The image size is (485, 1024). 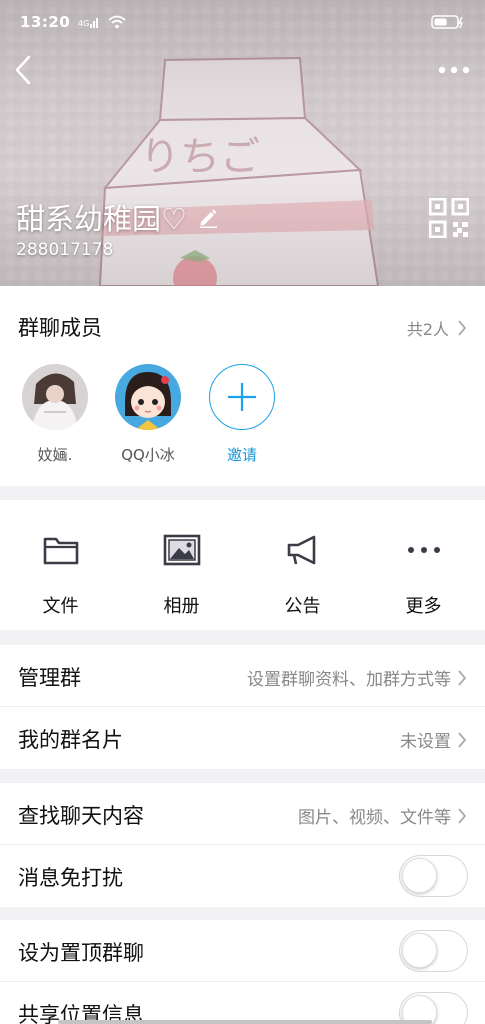 I want to click on invite-button: 邀请, so click(x=242, y=414).